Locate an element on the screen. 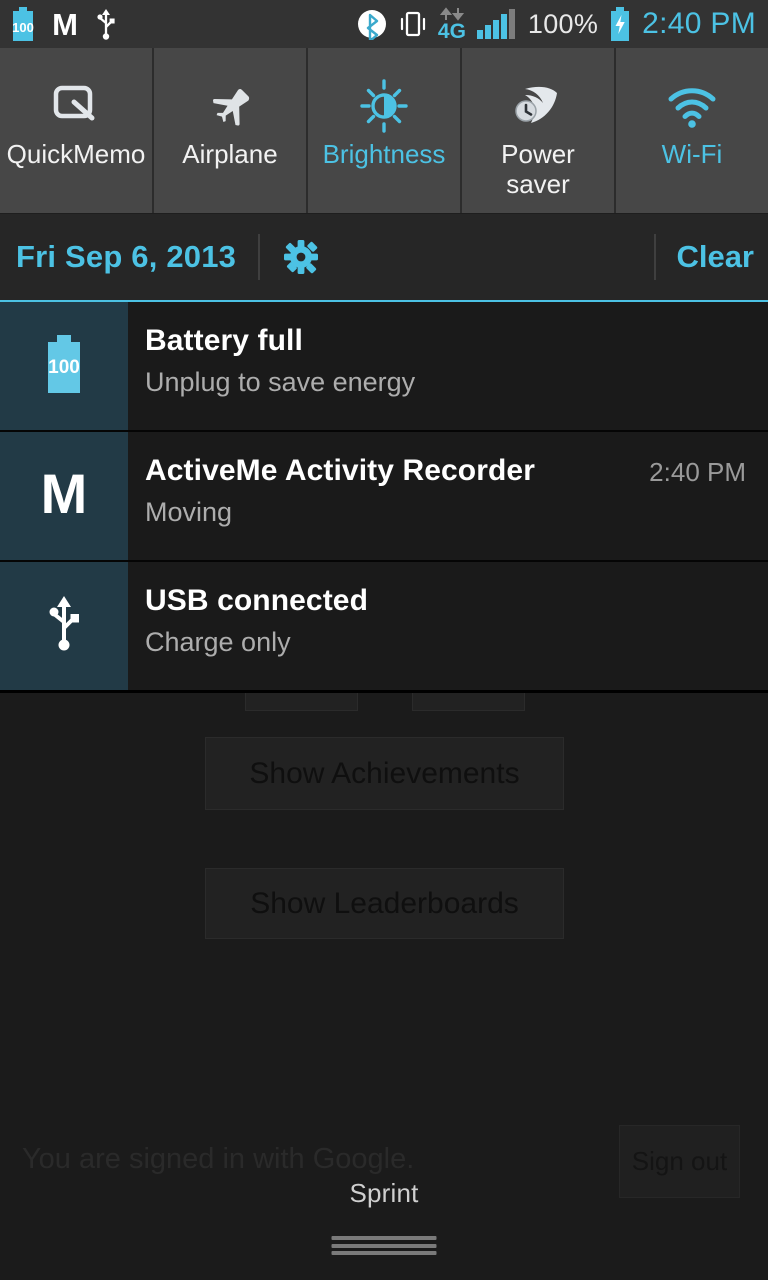  notification-subtitle: Unplug to save energy is located at coordinates (280, 382).